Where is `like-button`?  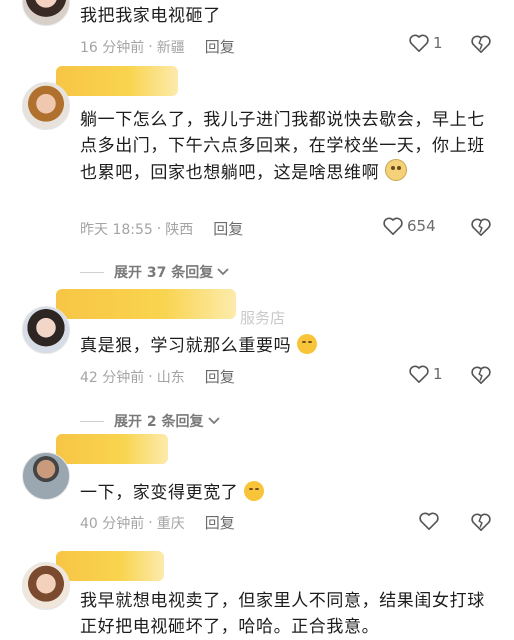
like-button is located at coordinates (430, 521).